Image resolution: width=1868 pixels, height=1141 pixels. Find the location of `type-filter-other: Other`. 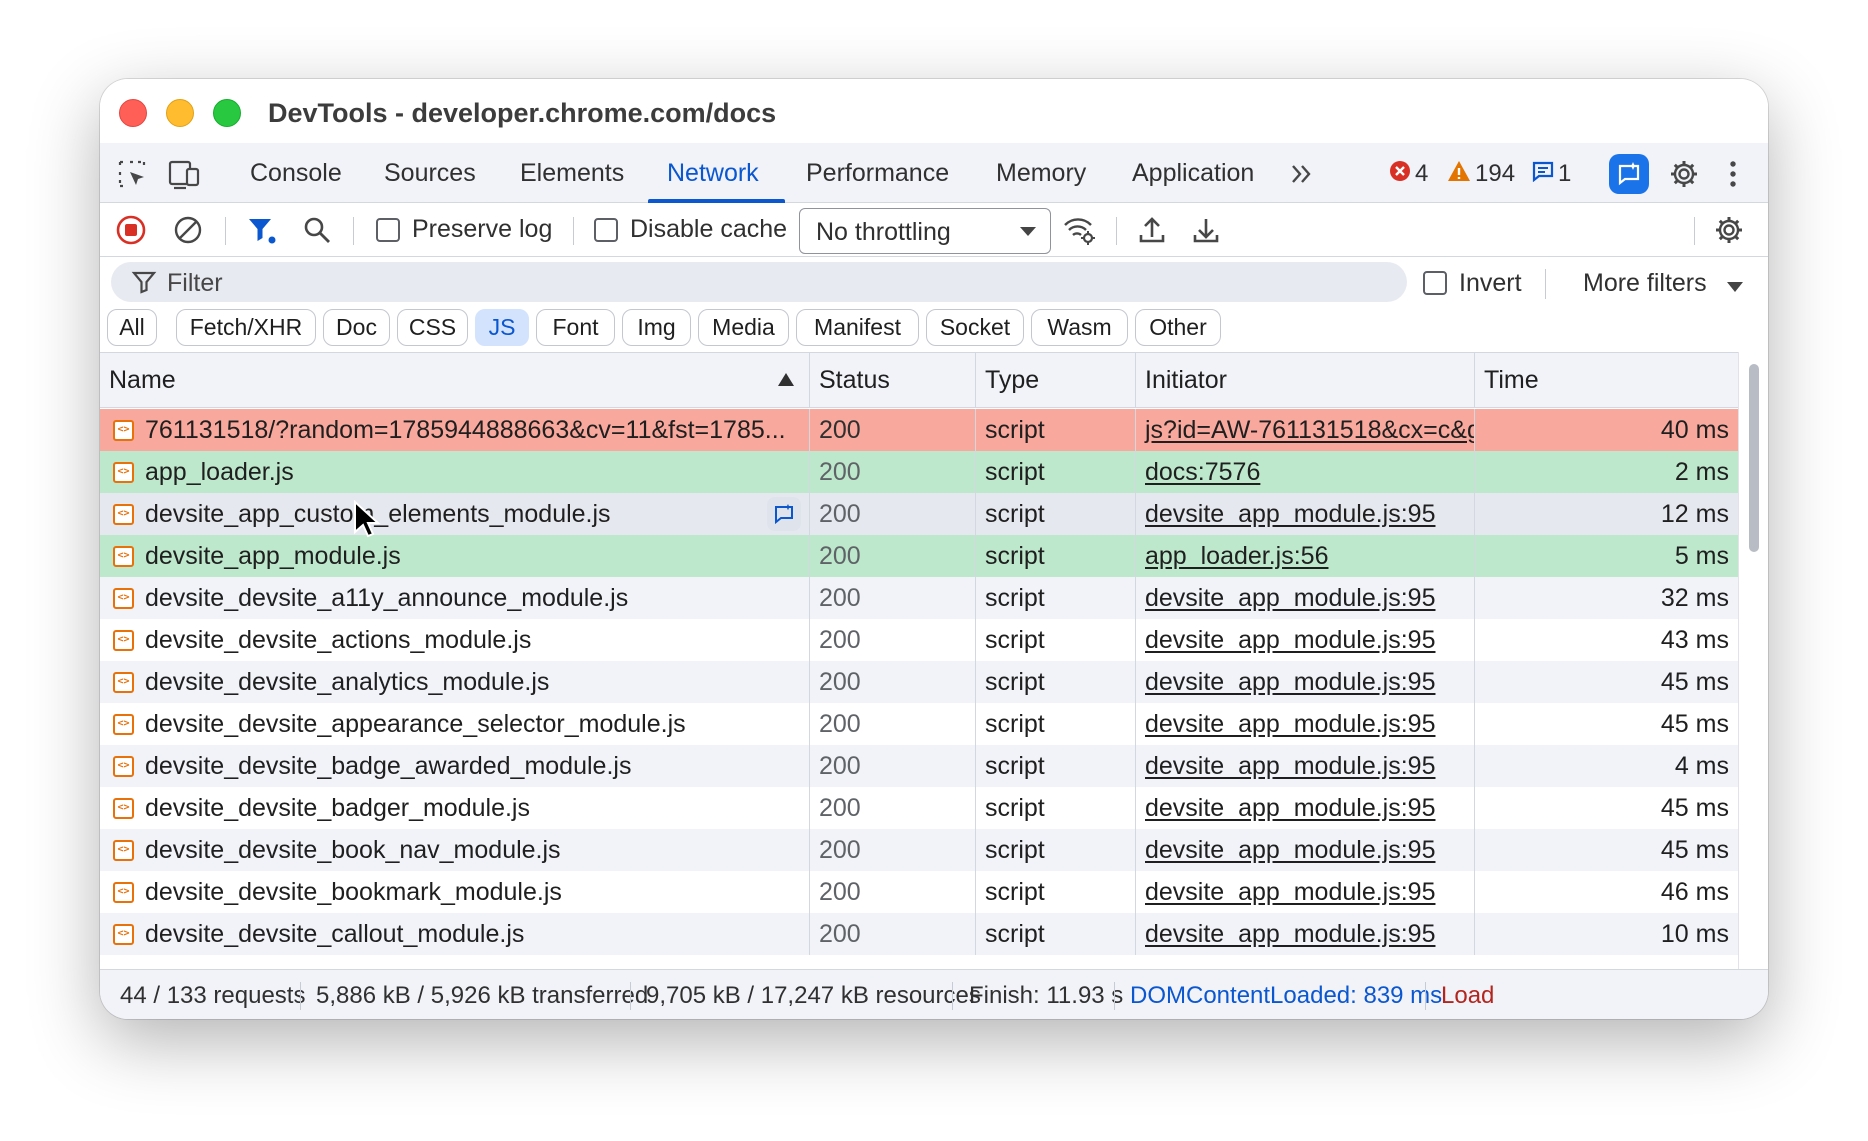

type-filter-other: Other is located at coordinates (1178, 327).